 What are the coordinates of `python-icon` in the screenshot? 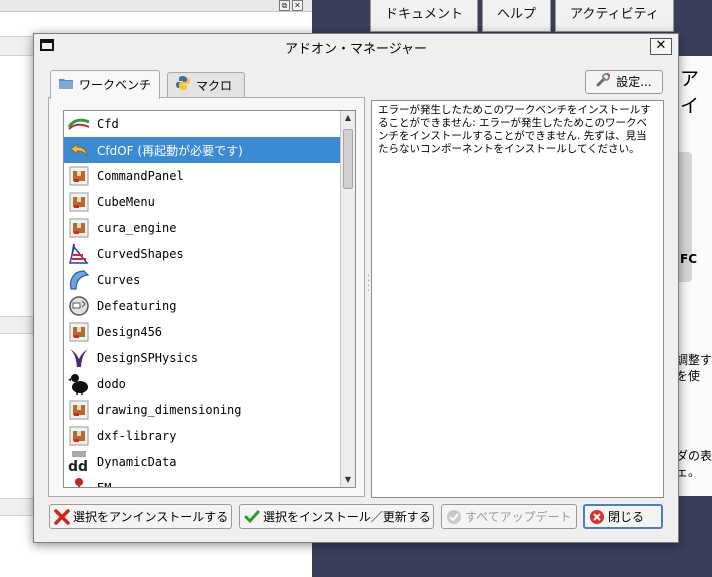 It's located at (183, 86).